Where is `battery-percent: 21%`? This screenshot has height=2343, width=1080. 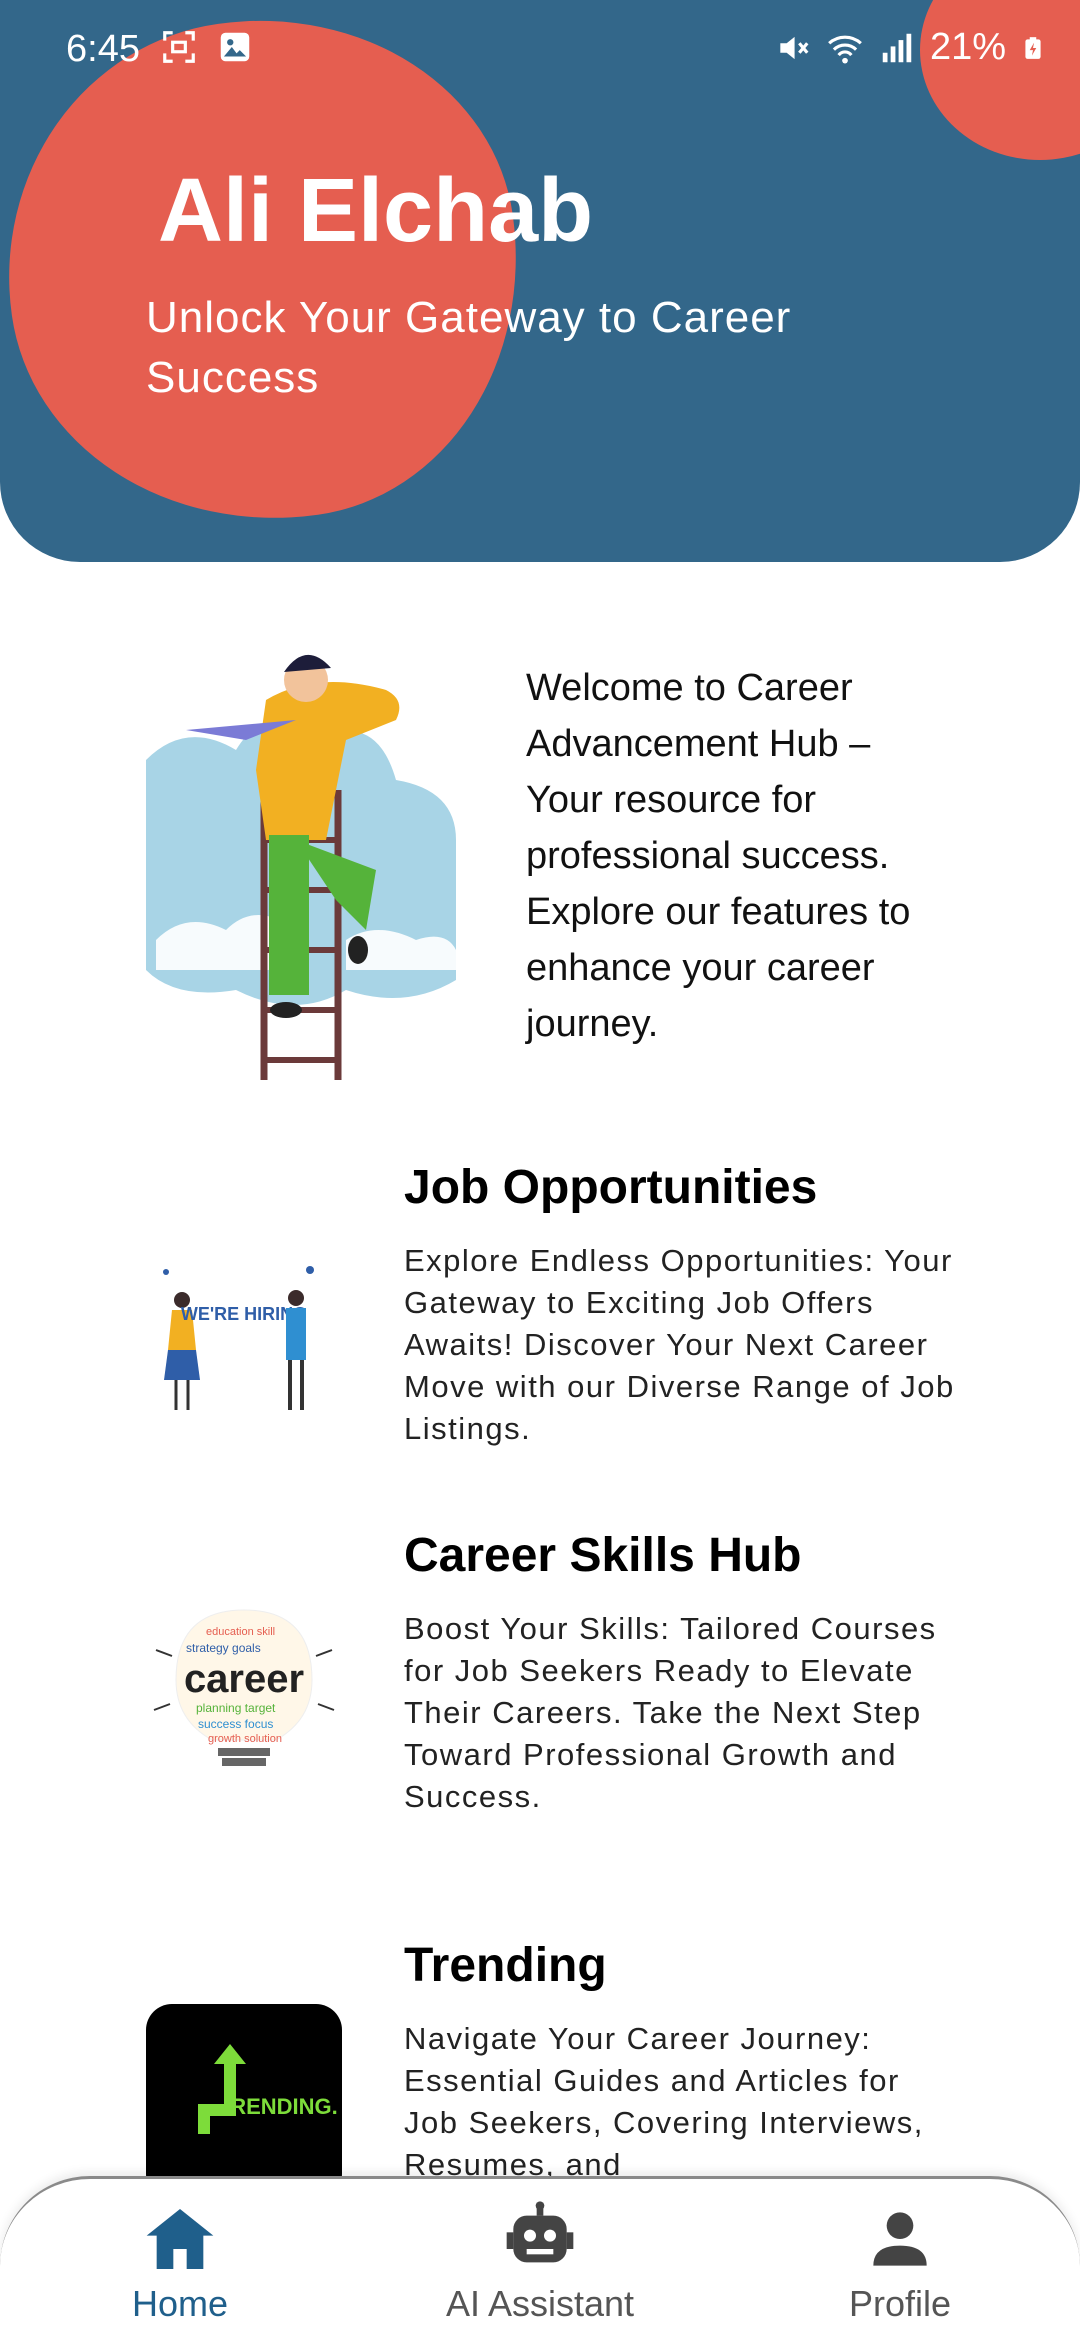
battery-percent: 21% is located at coordinates (967, 47).